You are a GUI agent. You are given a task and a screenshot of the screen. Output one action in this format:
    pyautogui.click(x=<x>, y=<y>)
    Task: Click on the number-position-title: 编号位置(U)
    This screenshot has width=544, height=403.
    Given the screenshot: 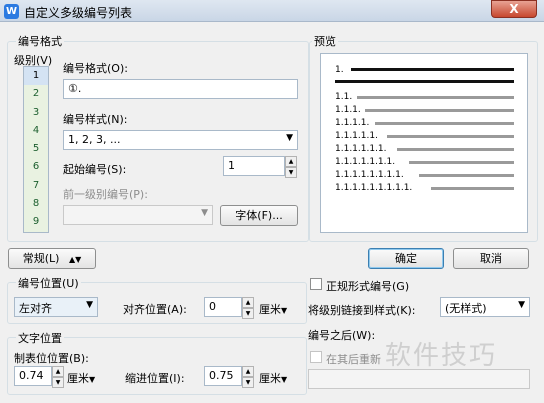 What is the action you would take?
    pyautogui.click(x=48, y=283)
    